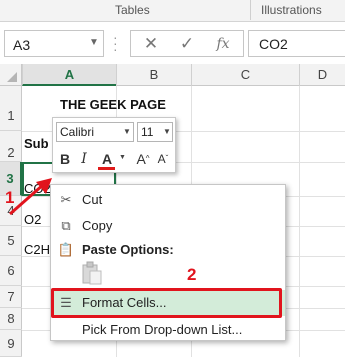  Describe the element at coordinates (322, 75) in the screenshot. I see `column-header-d: D` at that location.